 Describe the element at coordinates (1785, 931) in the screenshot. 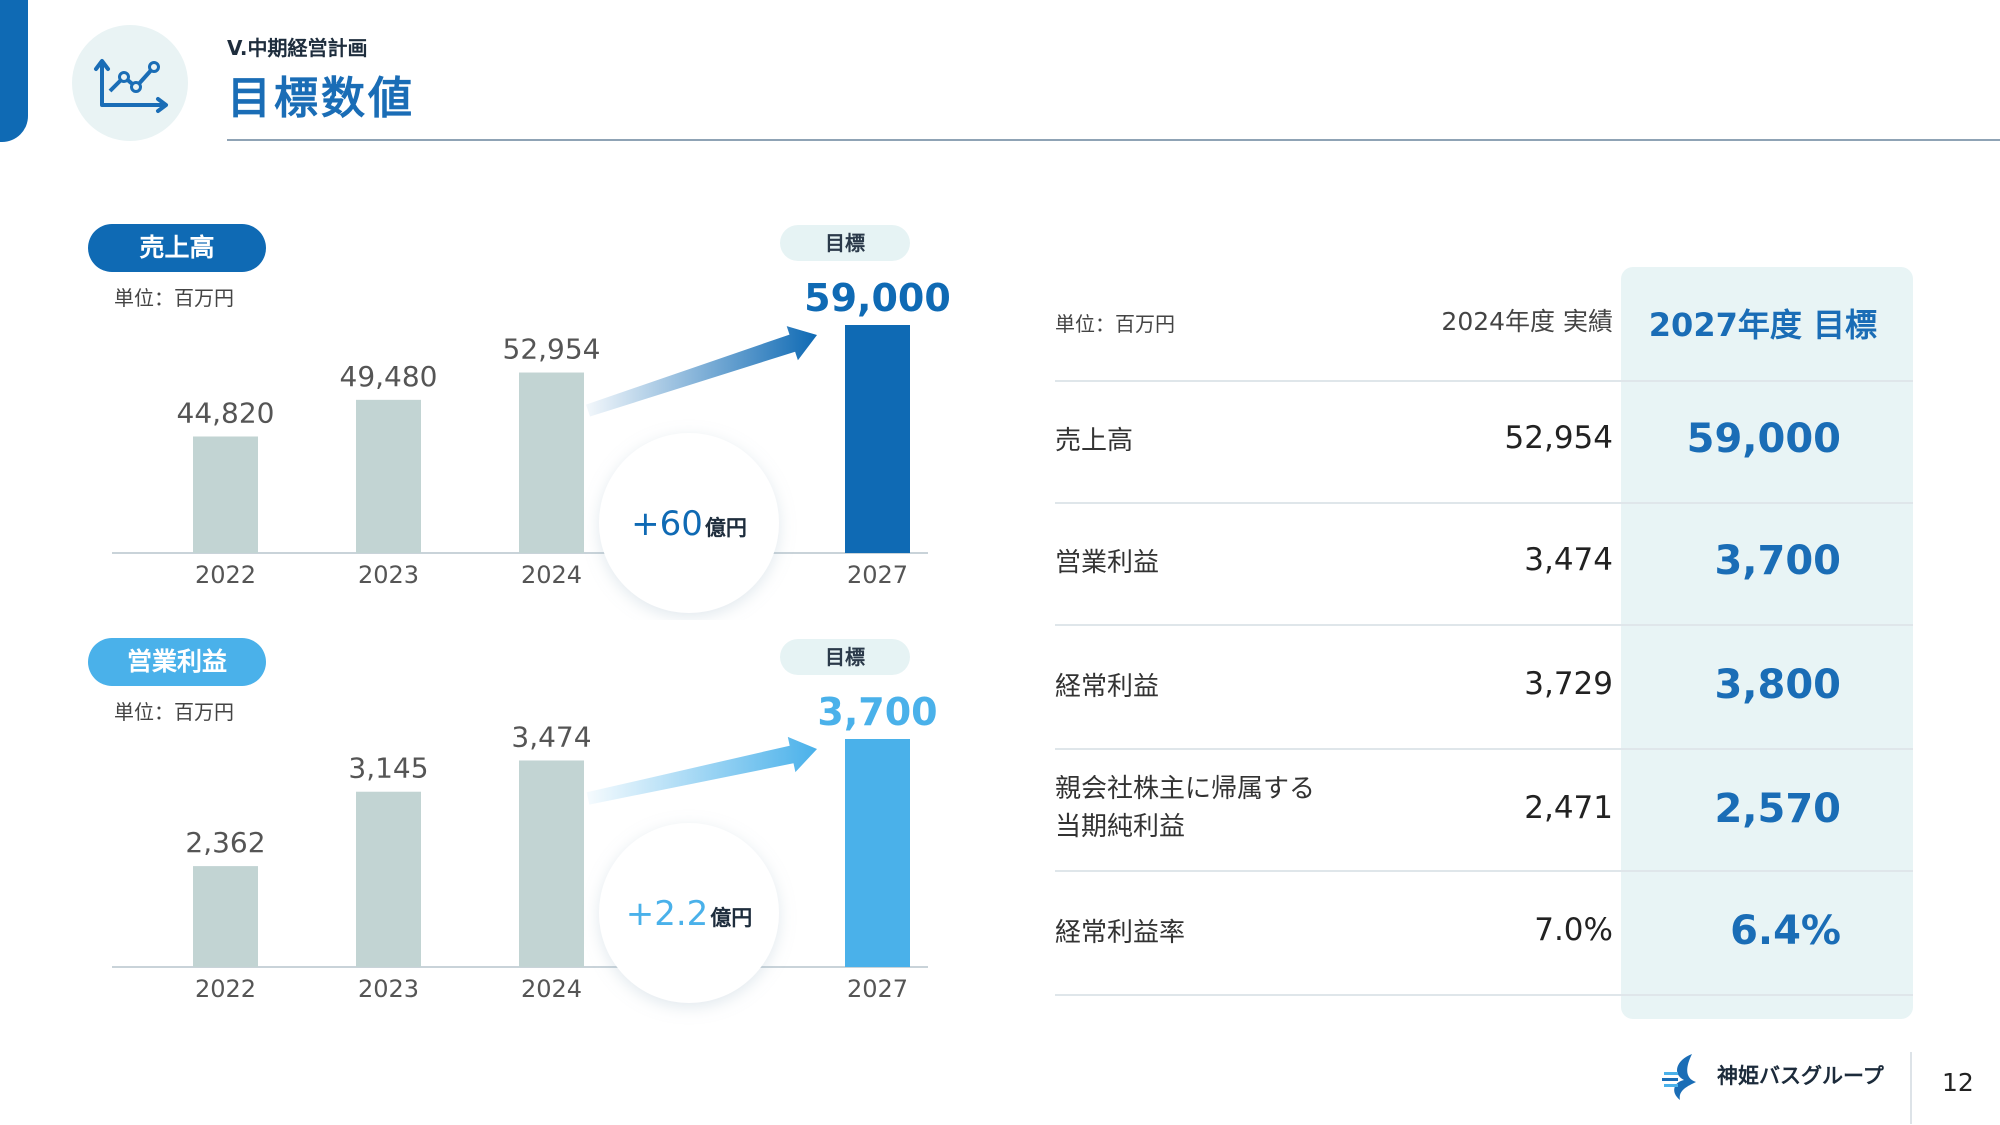

I see `row-target-value: 6.4%` at that location.